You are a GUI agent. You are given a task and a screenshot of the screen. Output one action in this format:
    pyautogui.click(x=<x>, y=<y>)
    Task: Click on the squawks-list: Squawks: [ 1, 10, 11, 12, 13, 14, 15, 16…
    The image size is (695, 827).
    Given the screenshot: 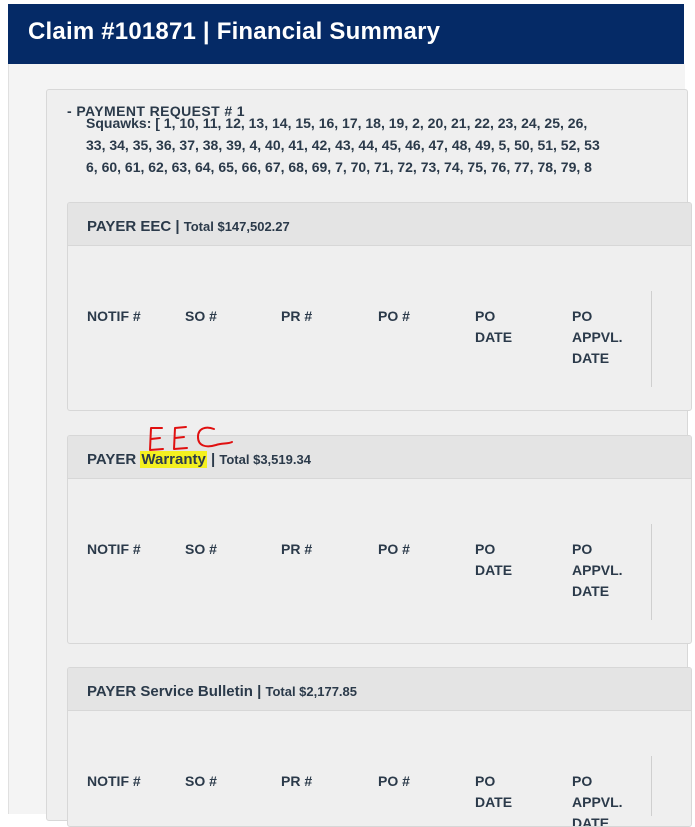 What is the action you would take?
    pyautogui.click(x=386, y=145)
    